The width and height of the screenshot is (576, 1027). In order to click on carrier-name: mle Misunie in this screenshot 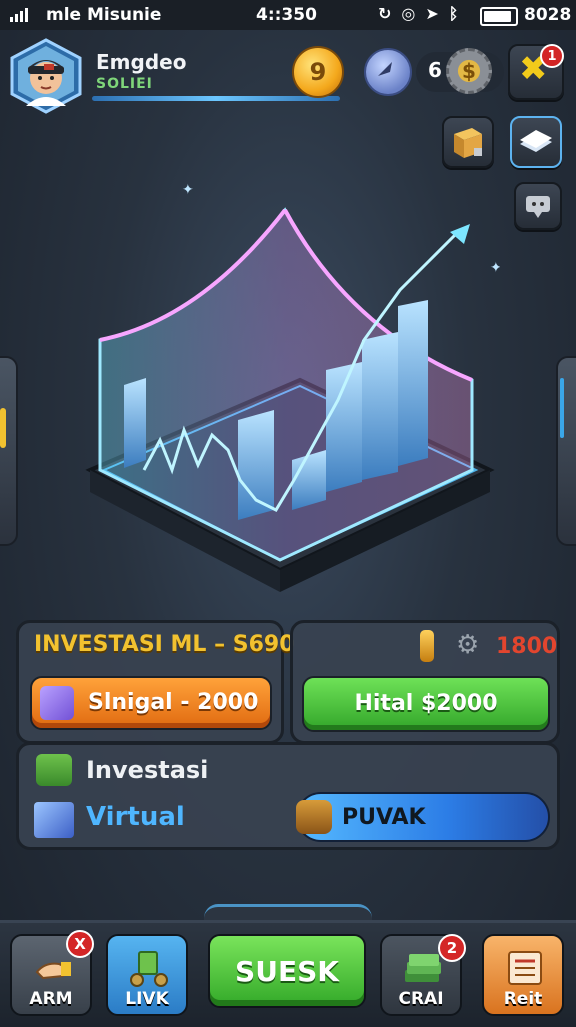, I will do `click(104, 15)`.